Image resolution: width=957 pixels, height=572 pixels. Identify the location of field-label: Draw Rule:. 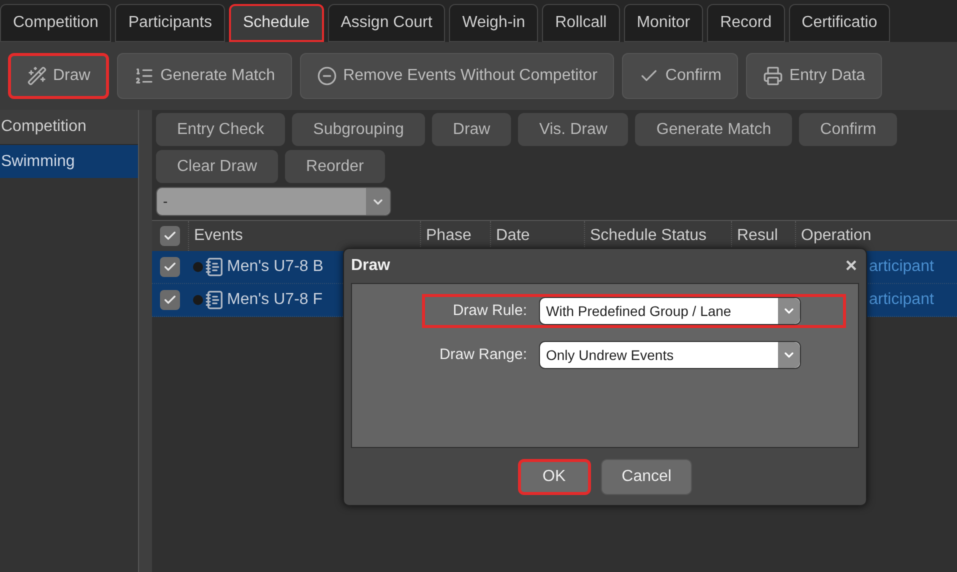
(490, 310).